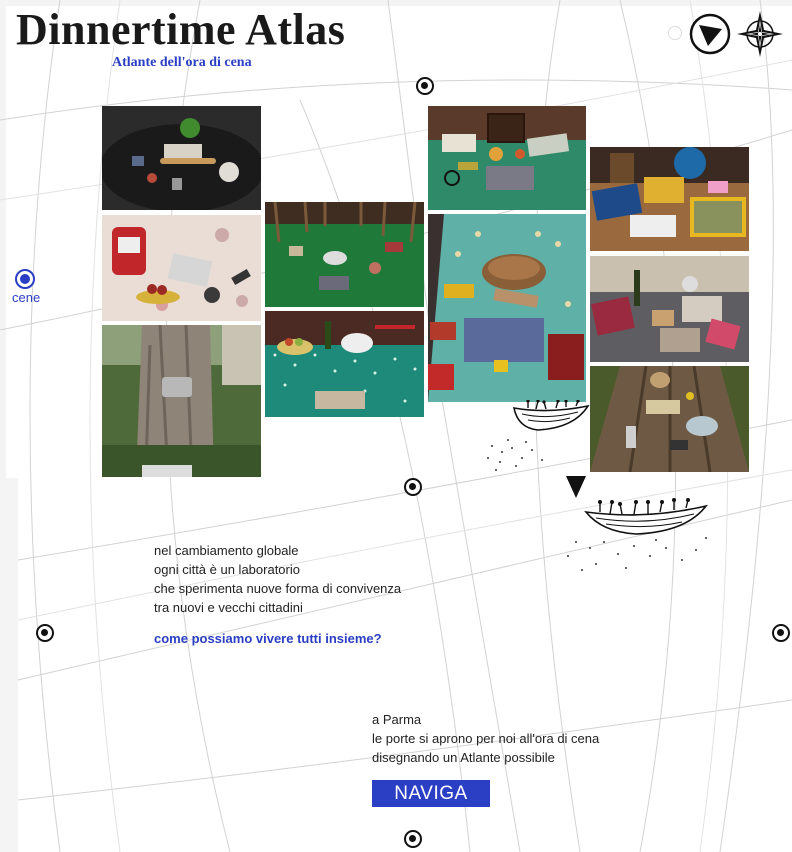 This screenshot has height=852, width=792. What do you see at coordinates (268, 638) in the screenshot?
I see `question-text: come possiamo vivere tutti insieme?` at bounding box center [268, 638].